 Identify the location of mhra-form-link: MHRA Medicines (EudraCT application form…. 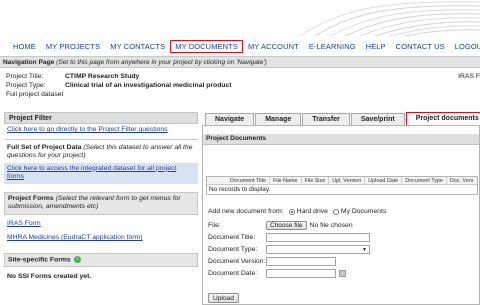
(101, 238).